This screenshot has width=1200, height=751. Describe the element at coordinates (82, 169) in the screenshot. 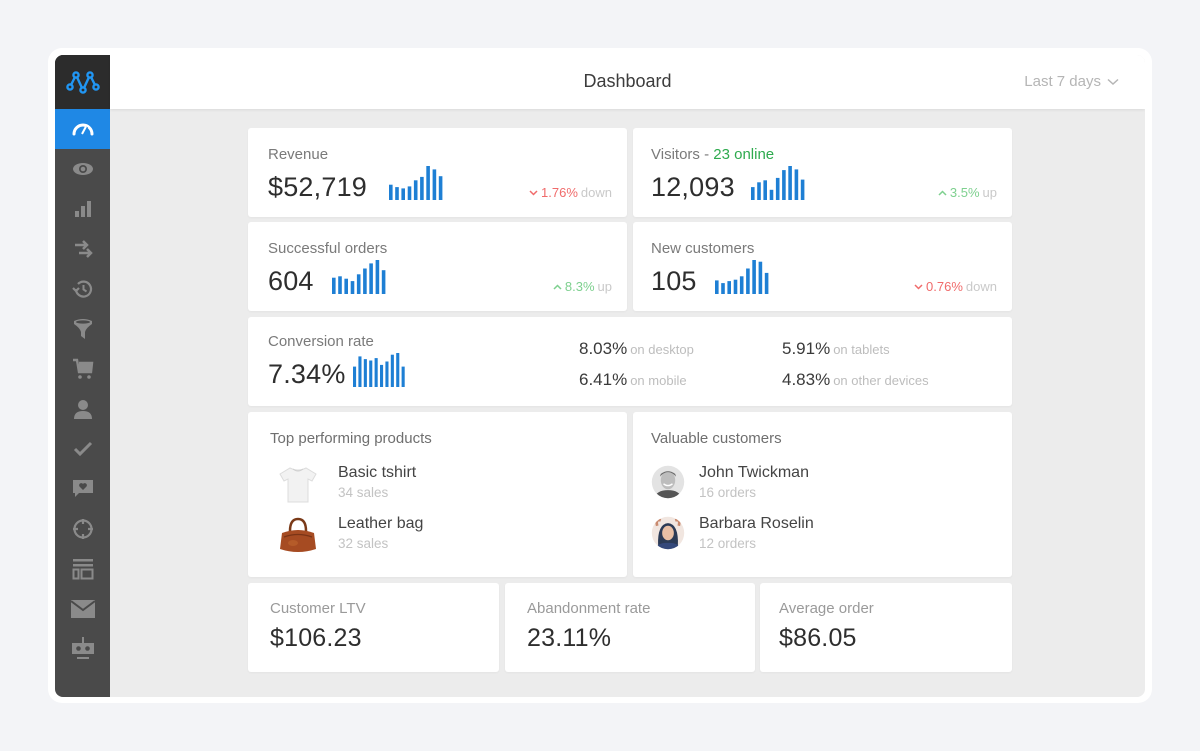

I see `sidebar-item-visitors` at that location.